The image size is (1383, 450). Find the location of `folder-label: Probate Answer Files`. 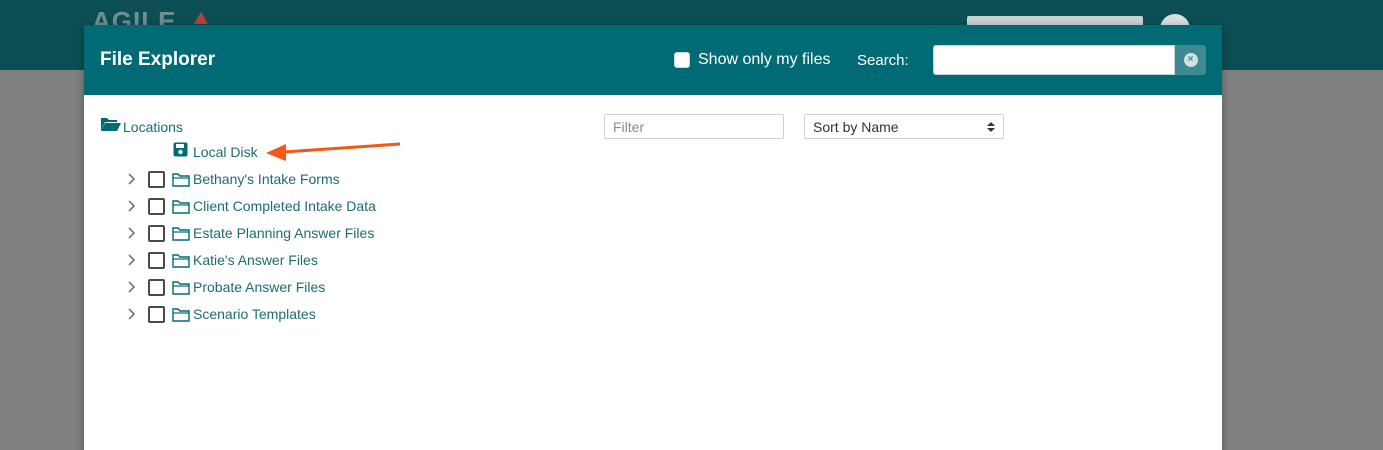

folder-label: Probate Answer Files is located at coordinates (259, 287).